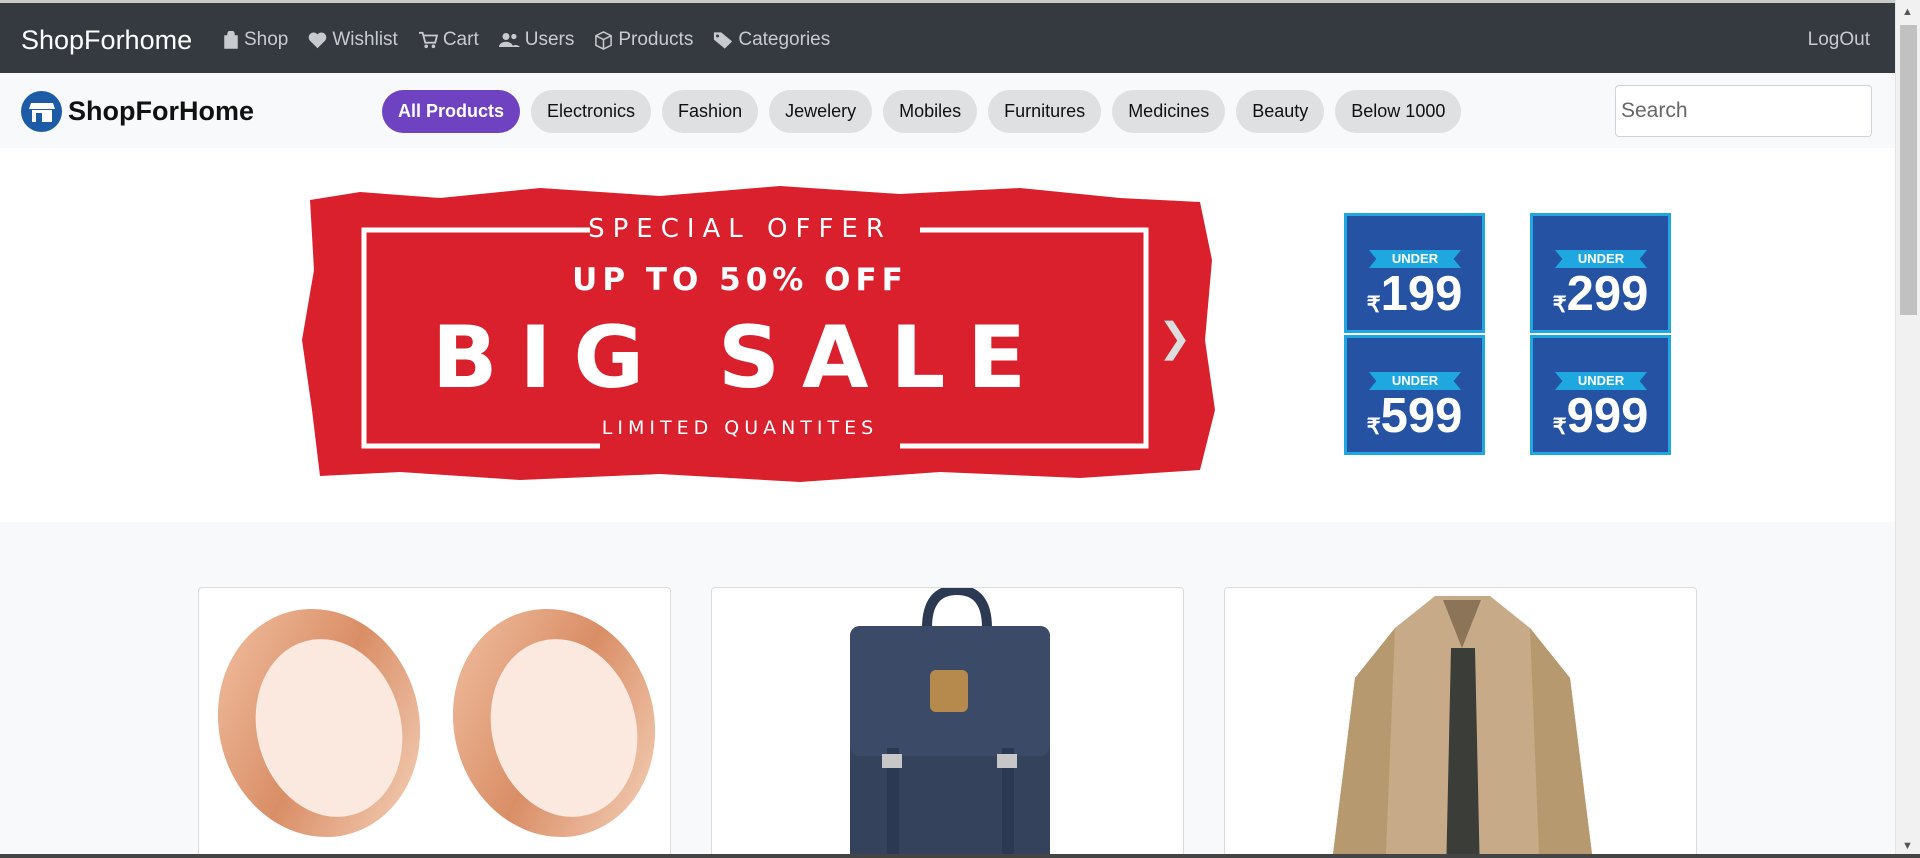  I want to click on price-value: ₹999, so click(1600, 416).